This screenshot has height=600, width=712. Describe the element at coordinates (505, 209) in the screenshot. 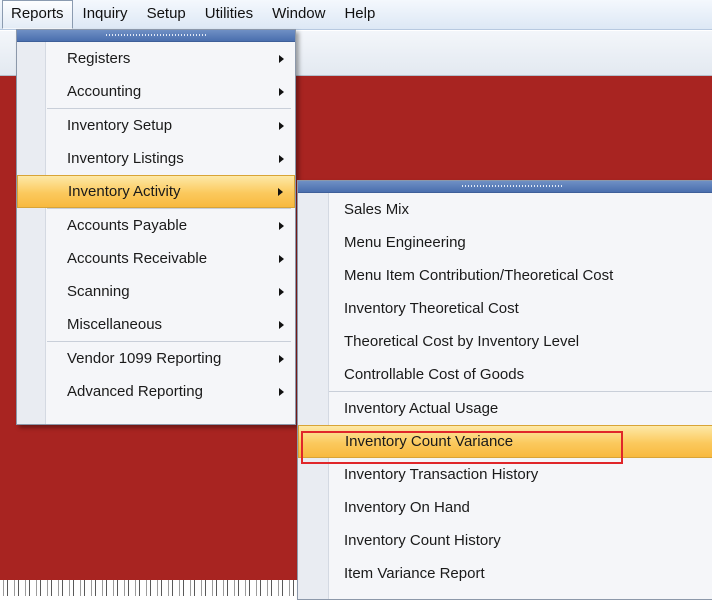

I see `menu-item-sales-mix: Sales Mix` at that location.